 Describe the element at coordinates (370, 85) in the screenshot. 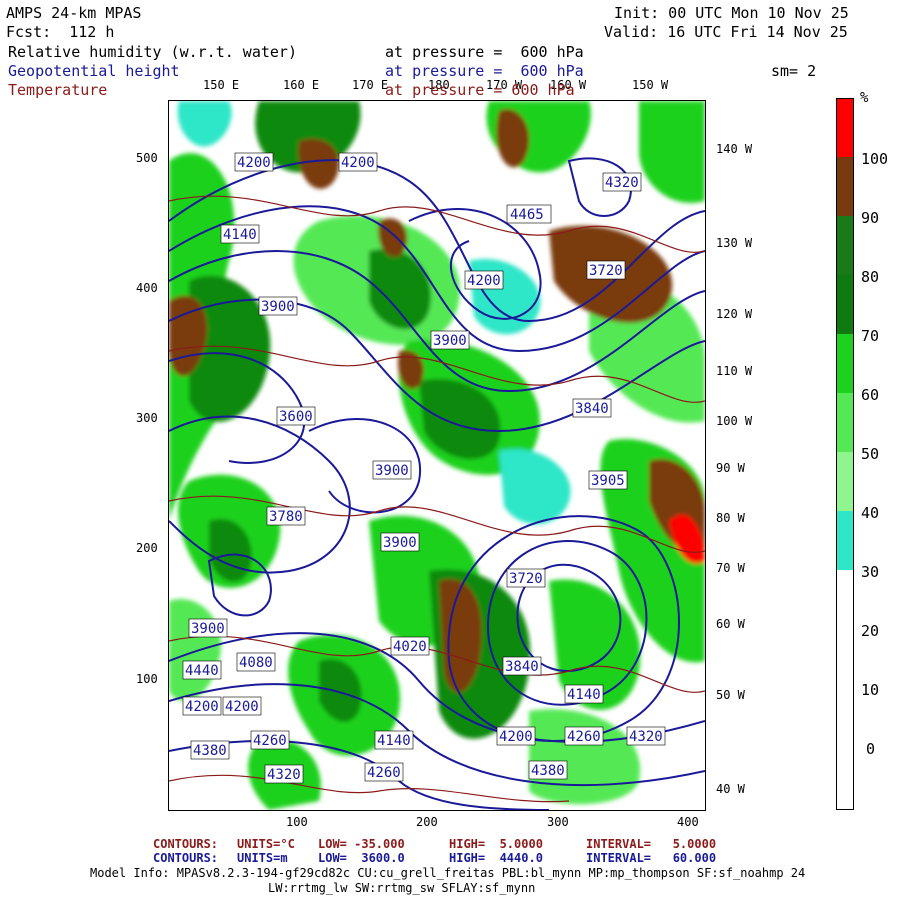

I see `lon-label-top: 170 E` at that location.